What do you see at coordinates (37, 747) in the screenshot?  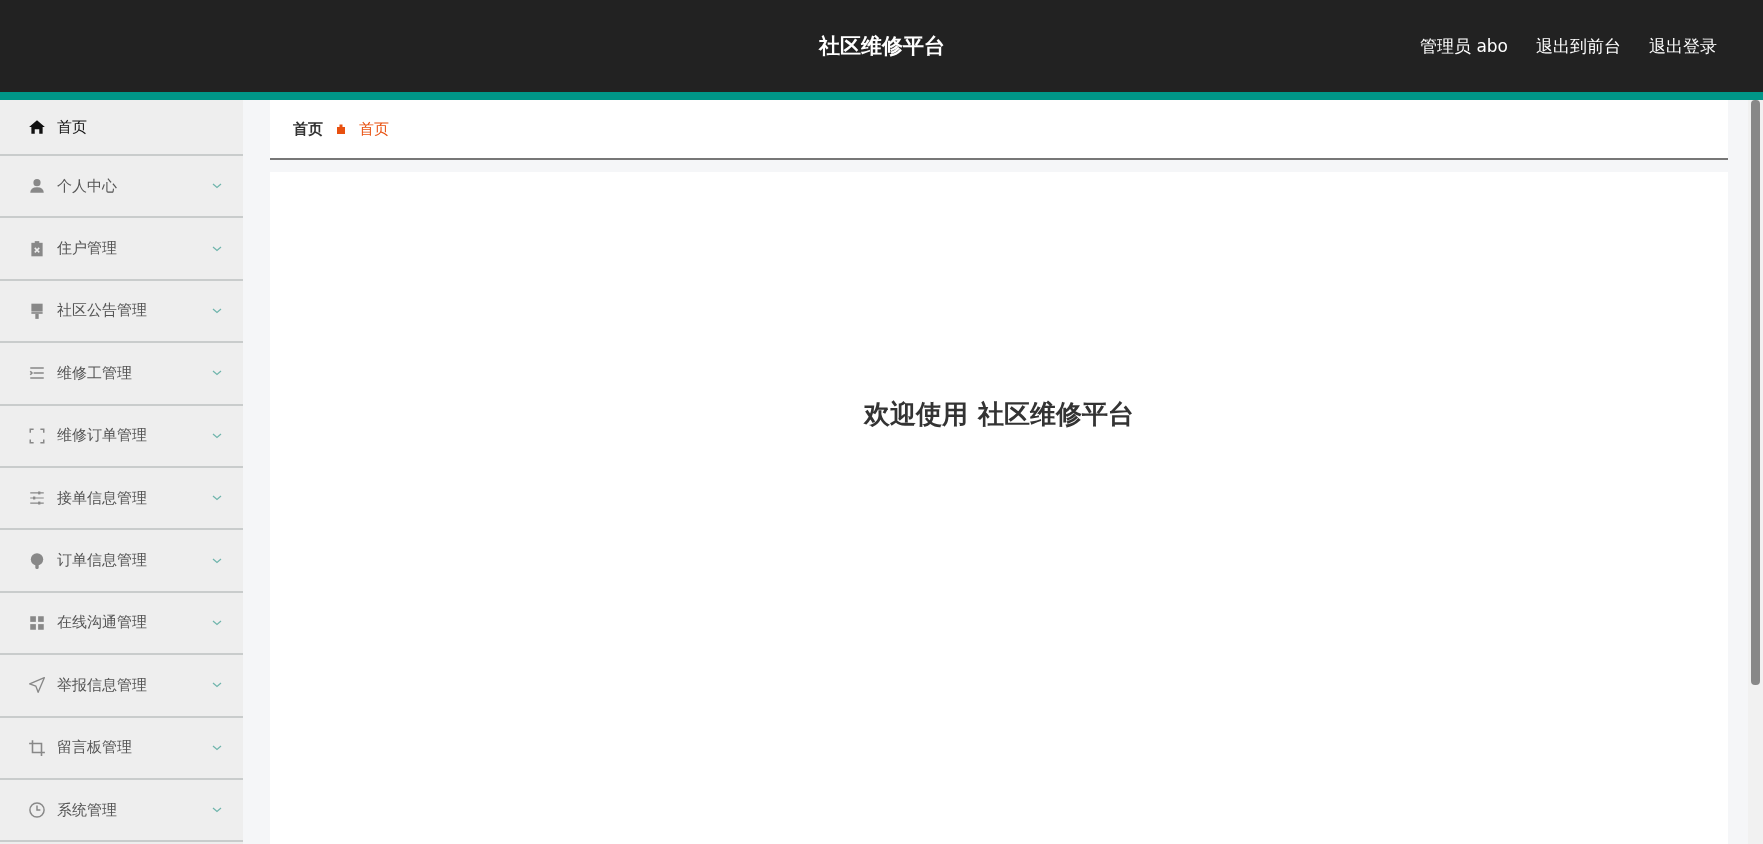 I see `crop-icon` at bounding box center [37, 747].